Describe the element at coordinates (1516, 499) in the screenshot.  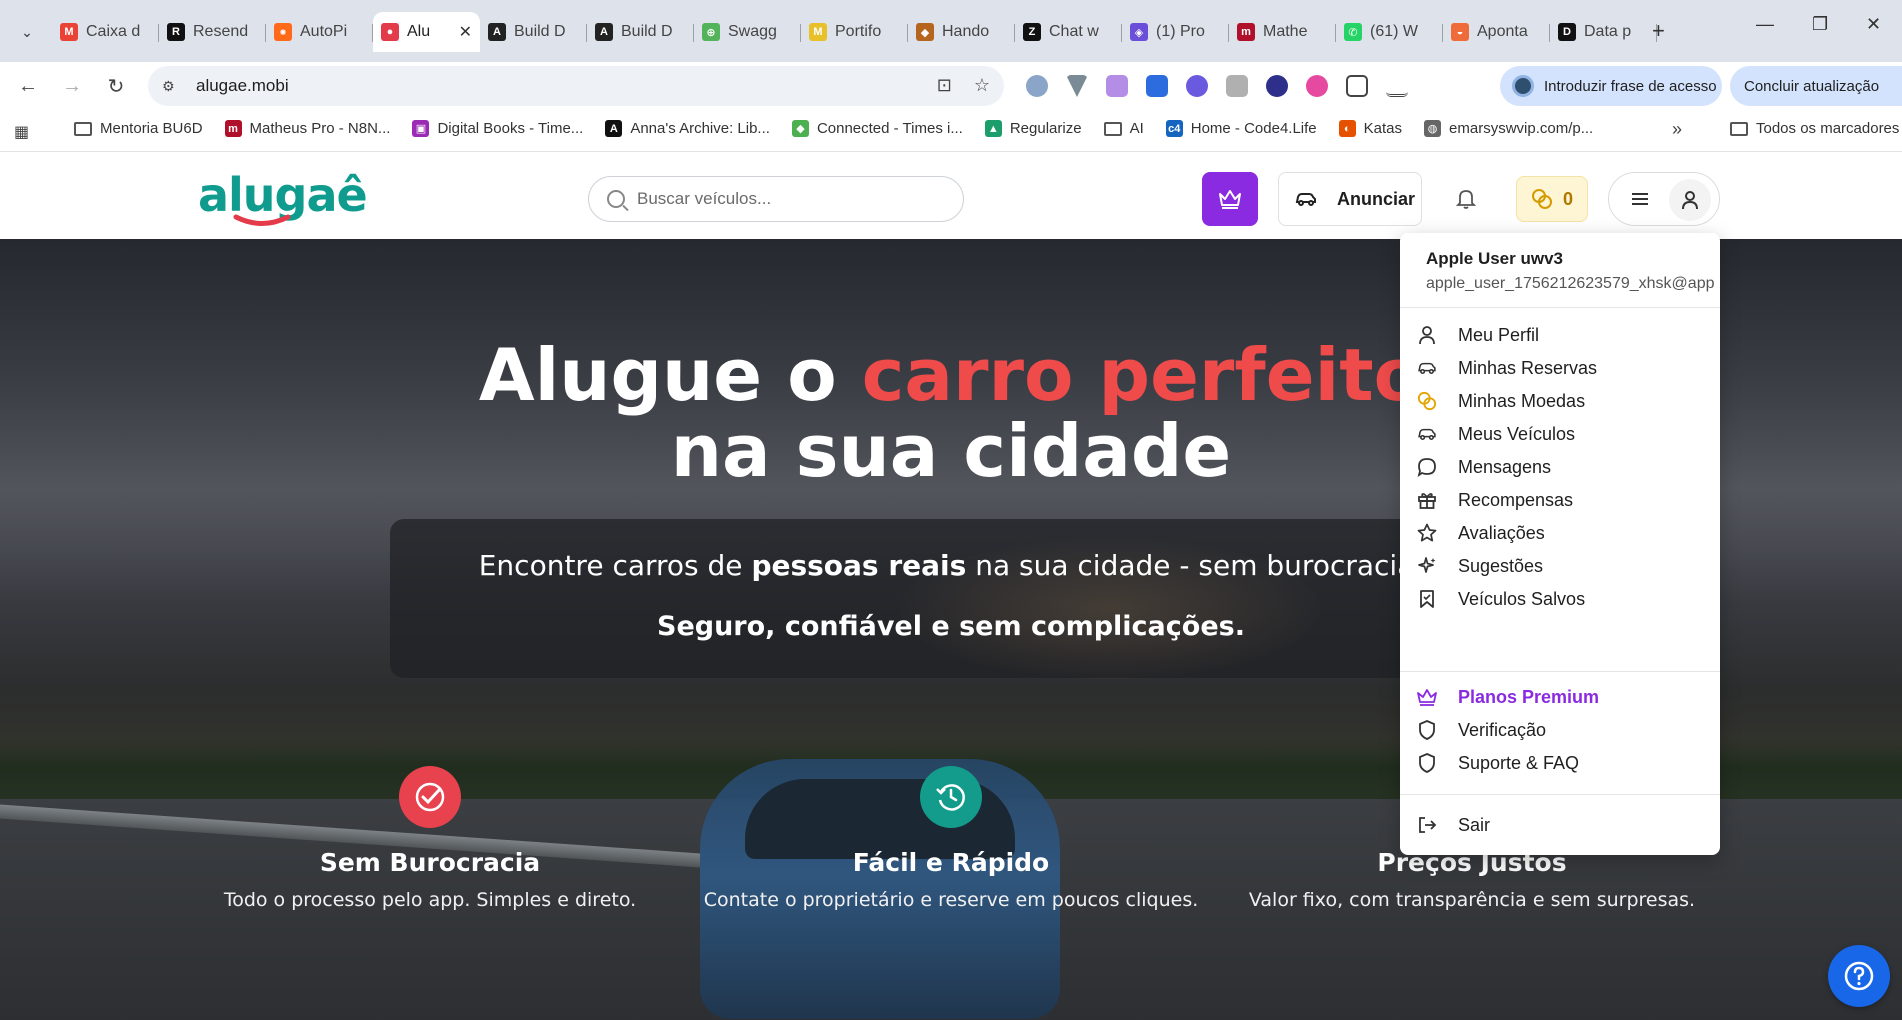
I see `menu-item-label: Recompensas` at that location.